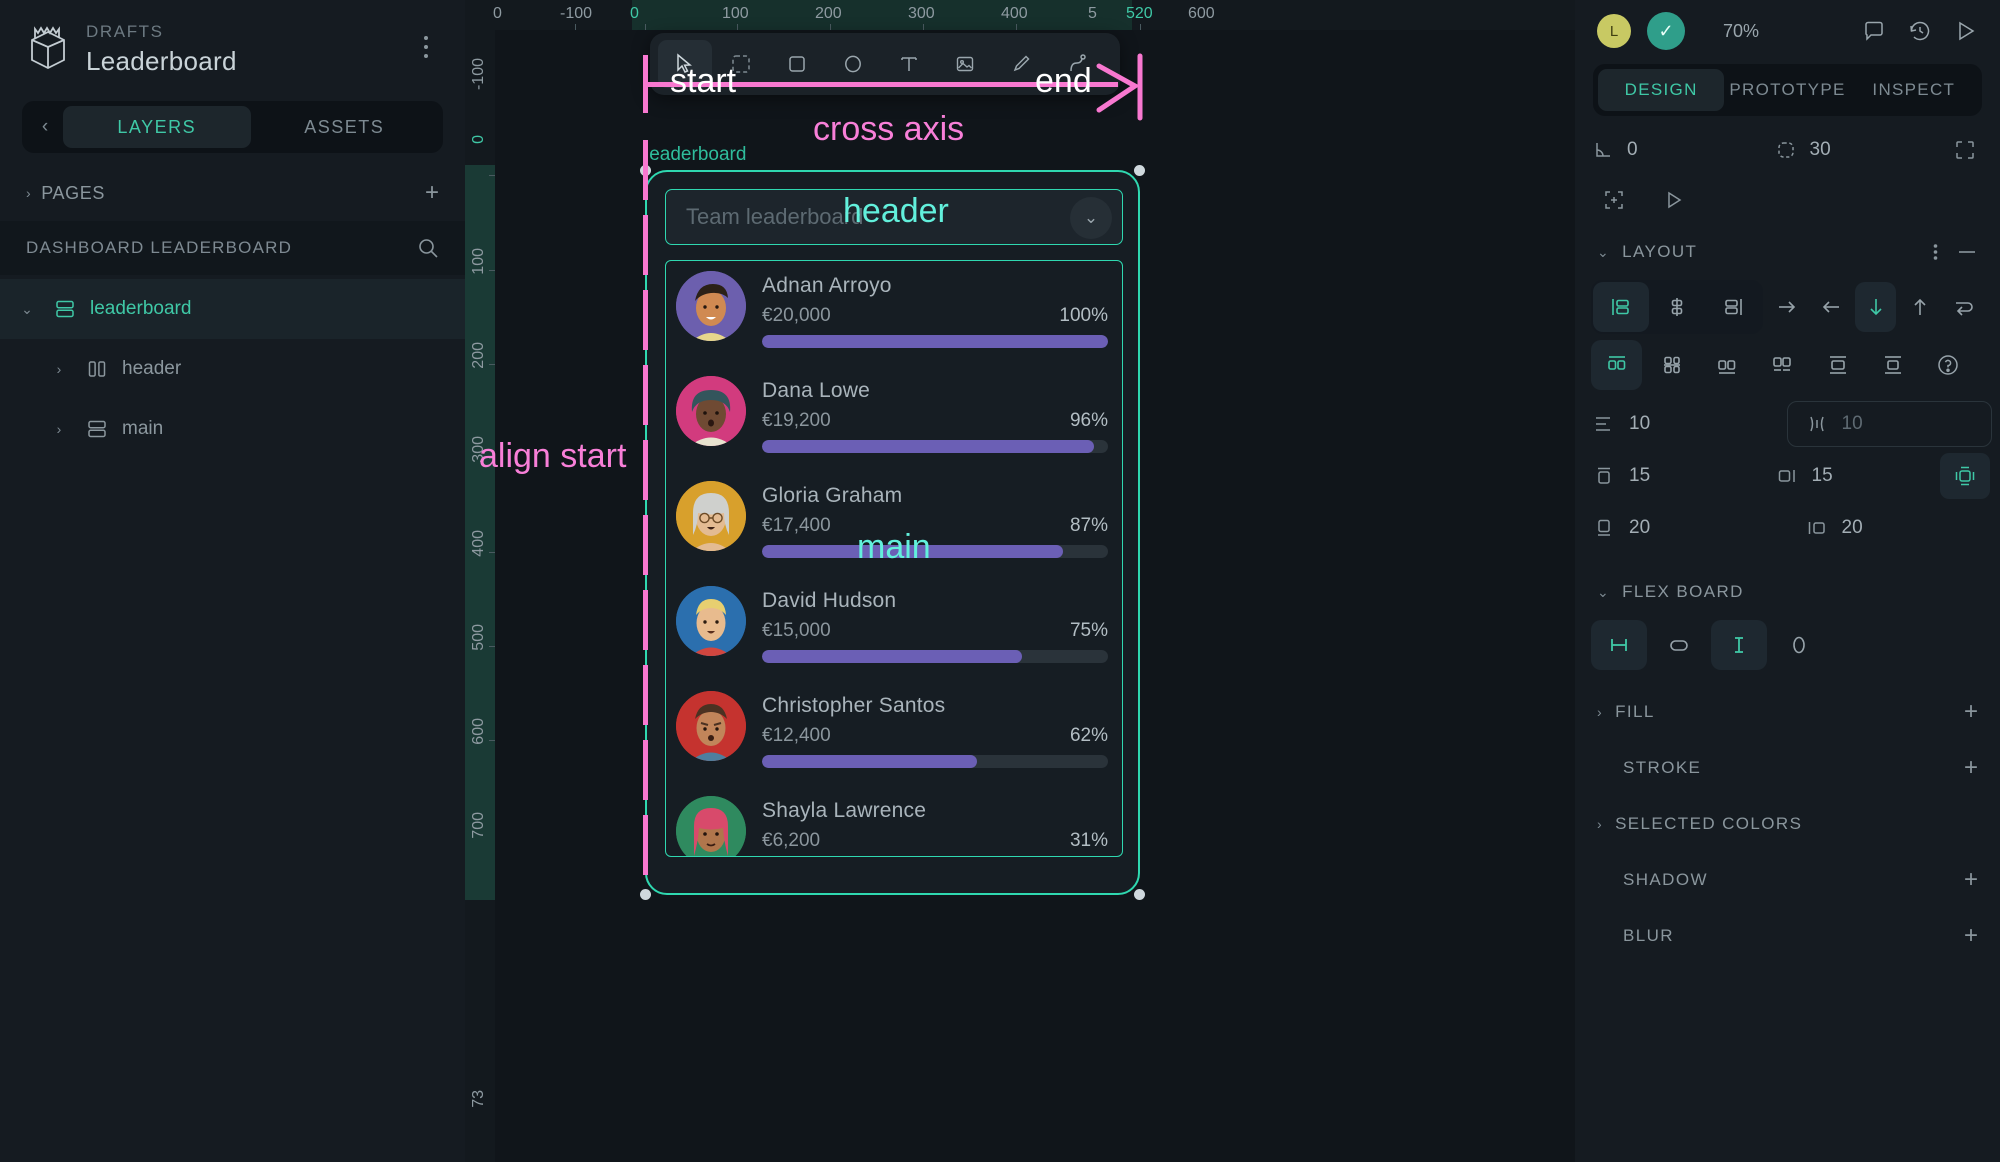  Describe the element at coordinates (1920, 307) in the screenshot. I see `direction-up-icon` at that location.